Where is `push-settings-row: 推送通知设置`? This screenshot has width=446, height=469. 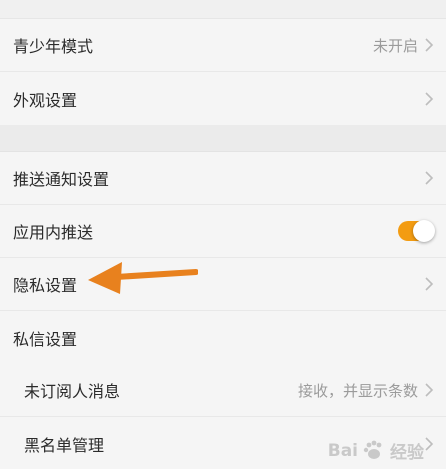 push-settings-row: 推送通知设置 is located at coordinates (223, 178).